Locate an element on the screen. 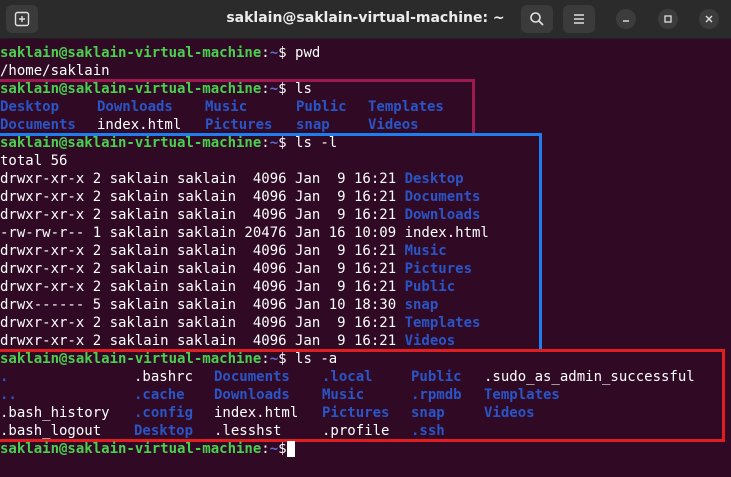 Image resolution: width=731 pixels, height=477 pixels. terminal-cursor is located at coordinates (290, 449).